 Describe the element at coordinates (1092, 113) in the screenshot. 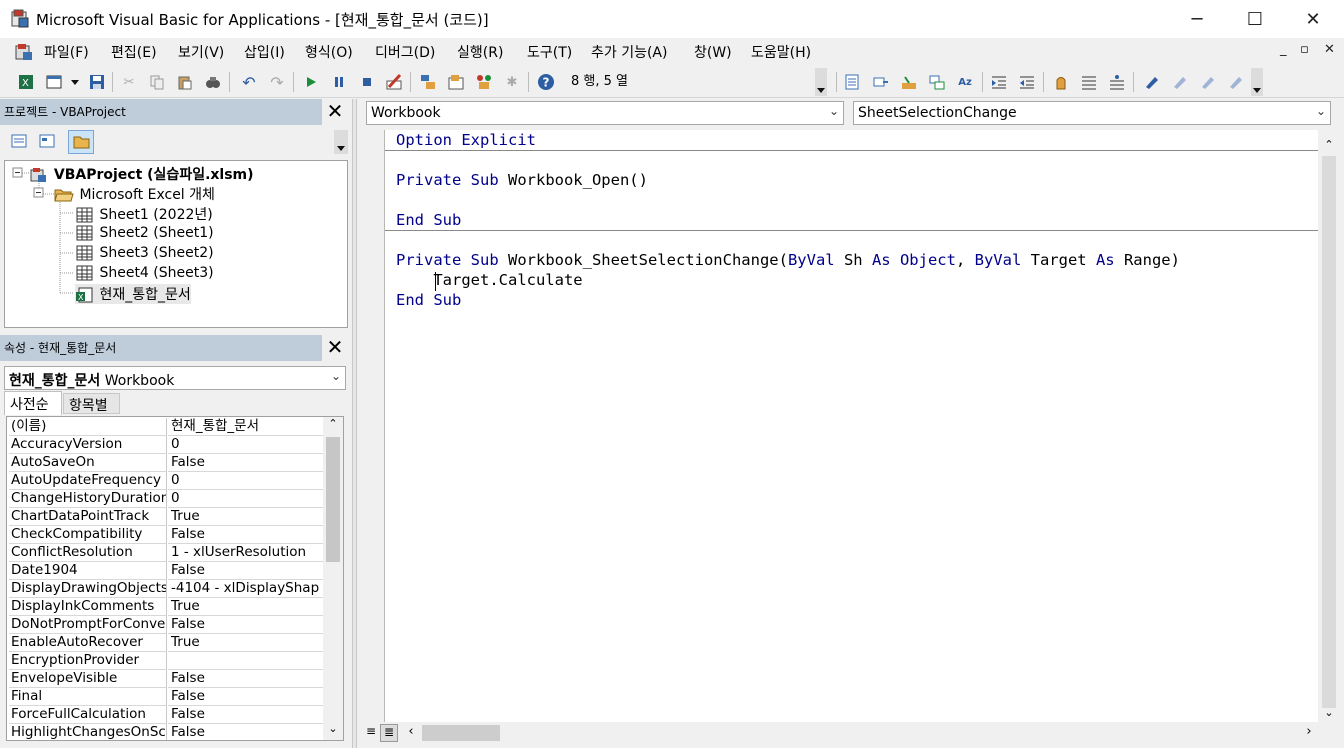

I see `procedure-combo: SheetSelectionChange ⌄` at that location.